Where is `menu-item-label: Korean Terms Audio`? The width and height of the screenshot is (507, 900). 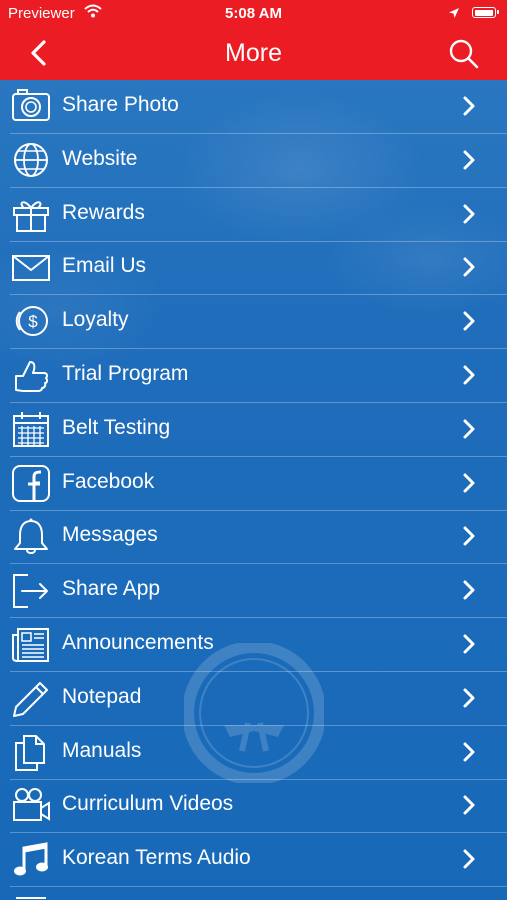
menu-item-label: Korean Terms Audio is located at coordinates (156, 858).